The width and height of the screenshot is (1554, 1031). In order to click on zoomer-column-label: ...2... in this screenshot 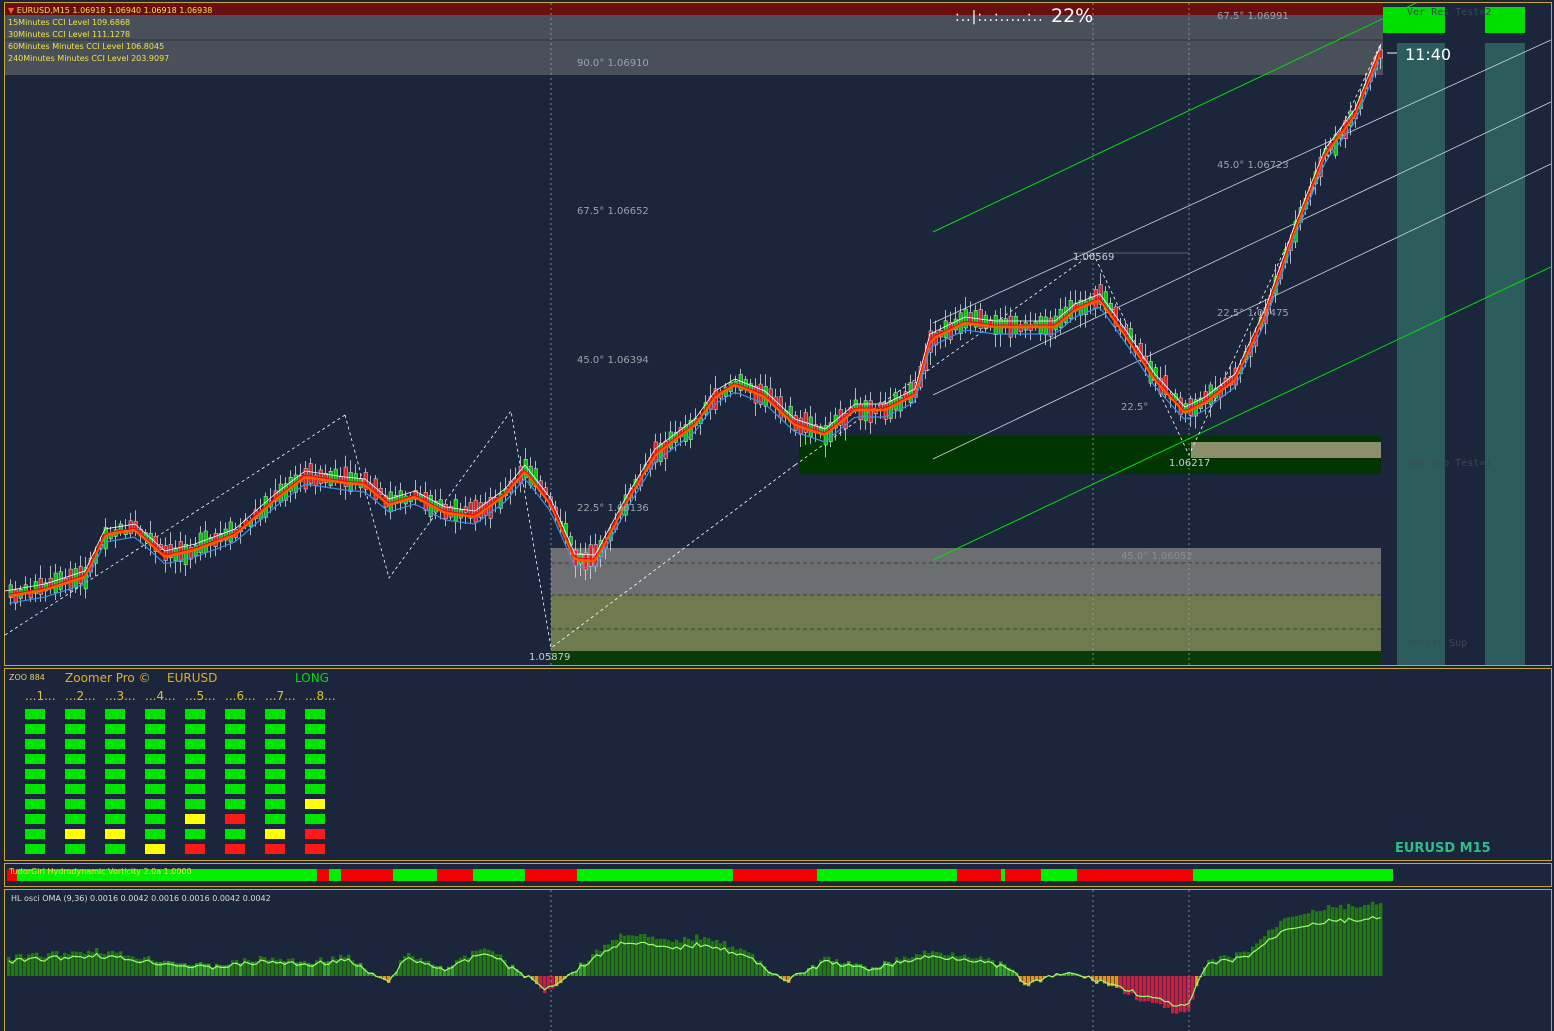, I will do `click(80, 696)`.